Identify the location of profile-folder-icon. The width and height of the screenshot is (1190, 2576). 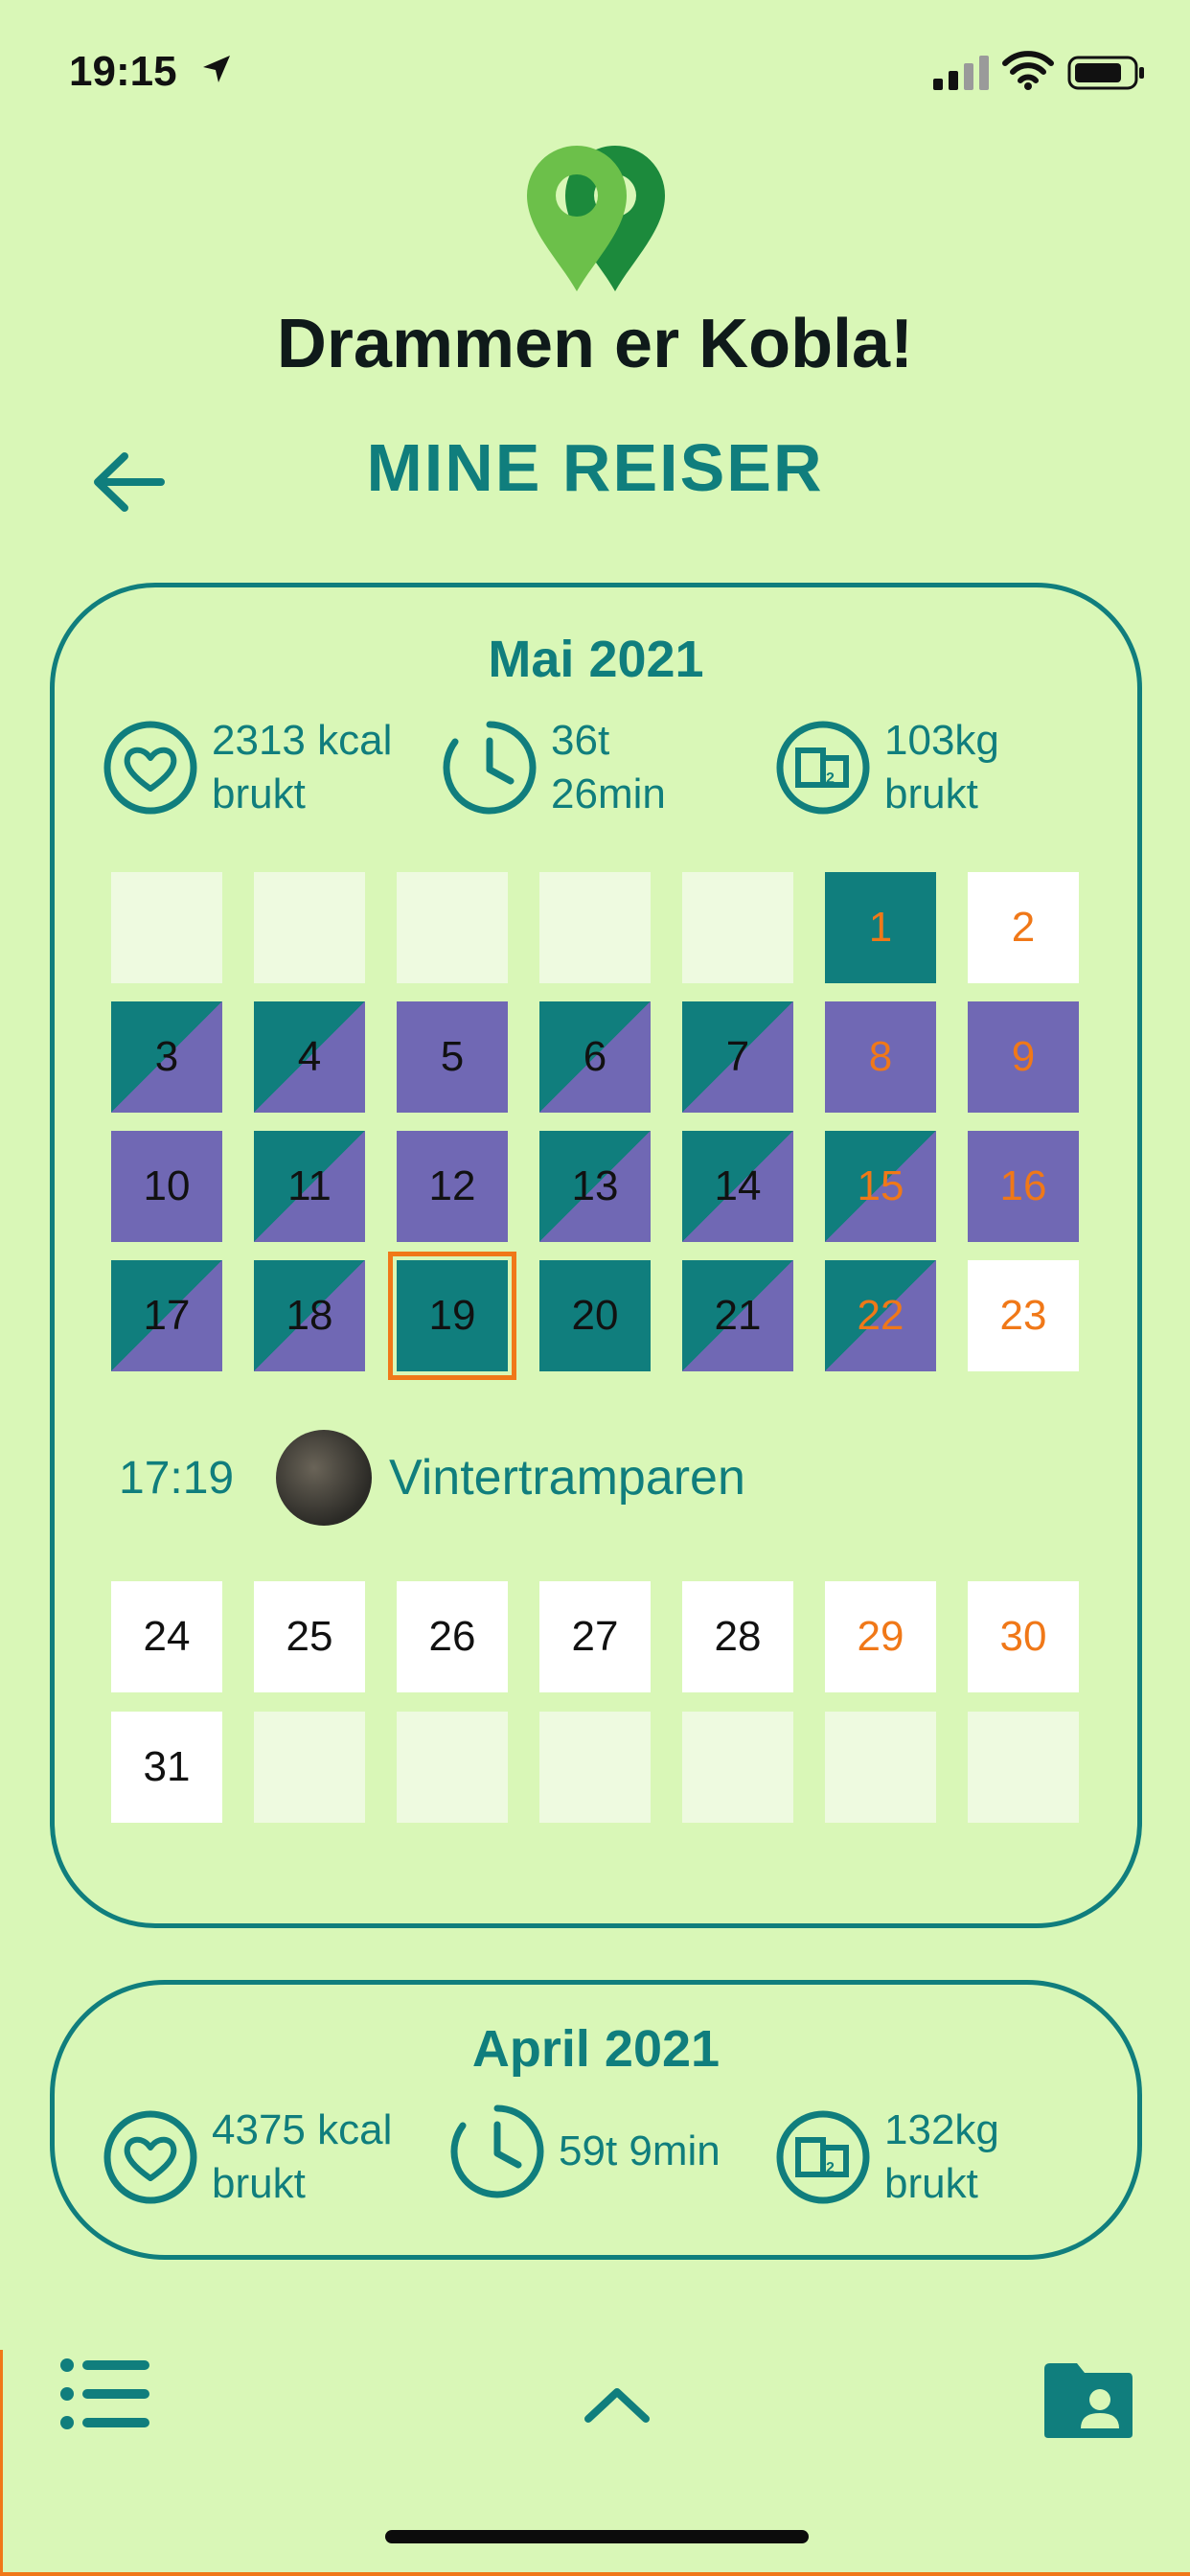
(1089, 2399).